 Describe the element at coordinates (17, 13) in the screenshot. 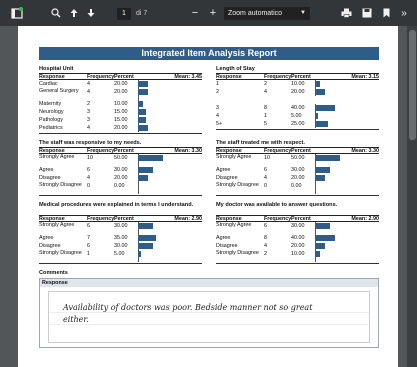

I see `sidebar-toggle-icon` at that location.